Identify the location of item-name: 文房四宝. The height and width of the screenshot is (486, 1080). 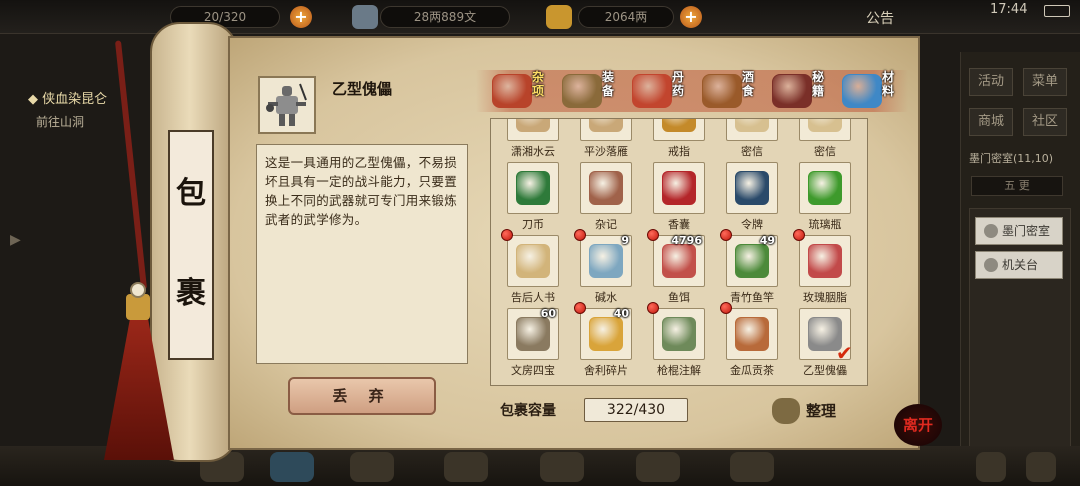
(533, 370).